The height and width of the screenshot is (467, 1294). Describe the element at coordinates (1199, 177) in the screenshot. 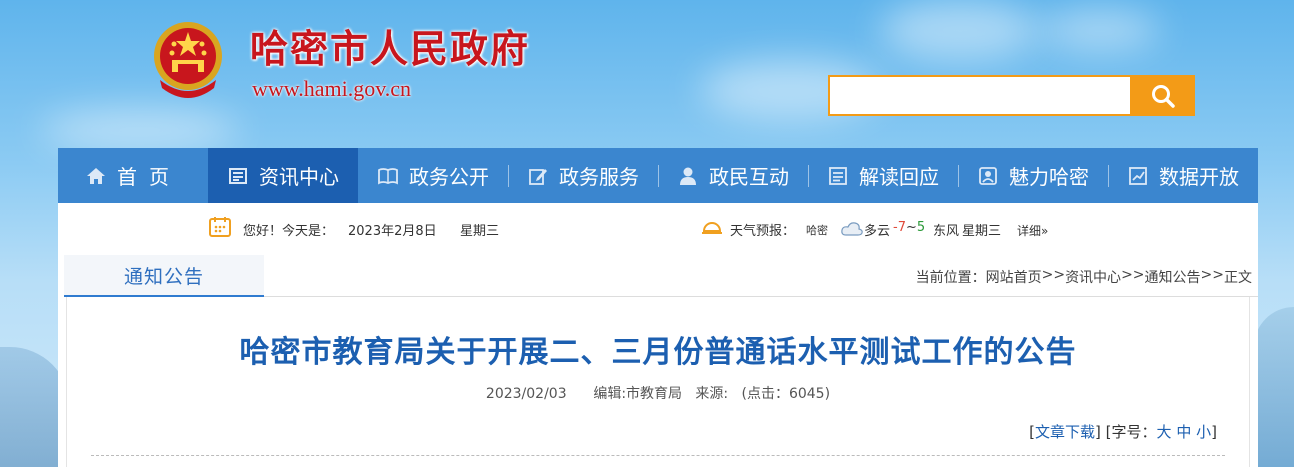

I see `nav-label: 数据开放` at that location.